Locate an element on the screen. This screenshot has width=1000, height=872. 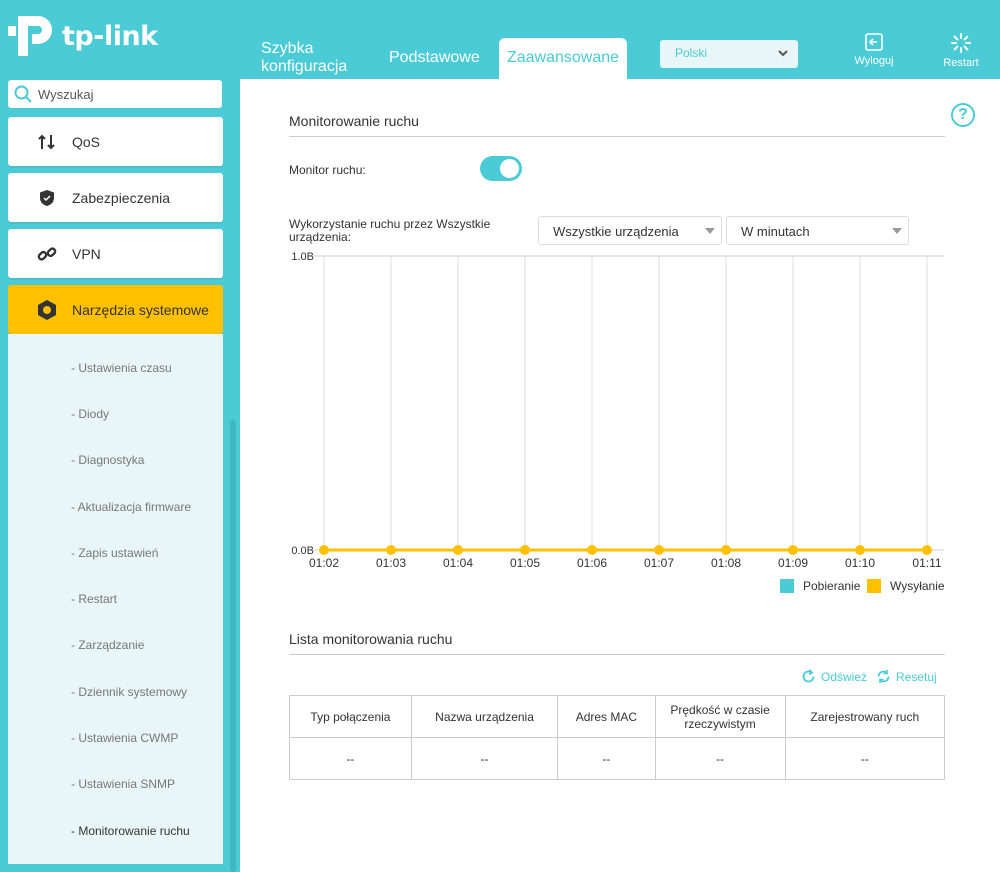
help-icon: ? is located at coordinates (963, 115).